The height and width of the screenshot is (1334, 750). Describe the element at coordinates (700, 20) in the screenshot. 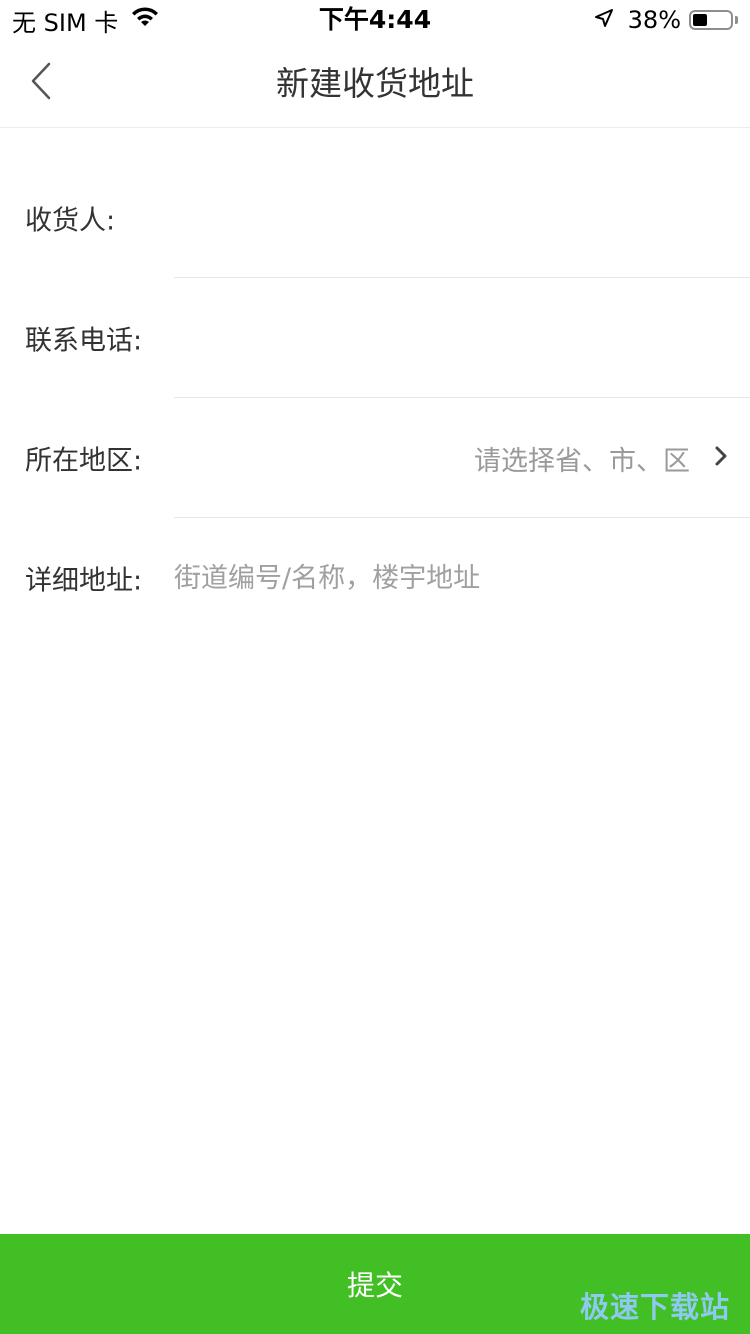

I see `battery-fill` at that location.